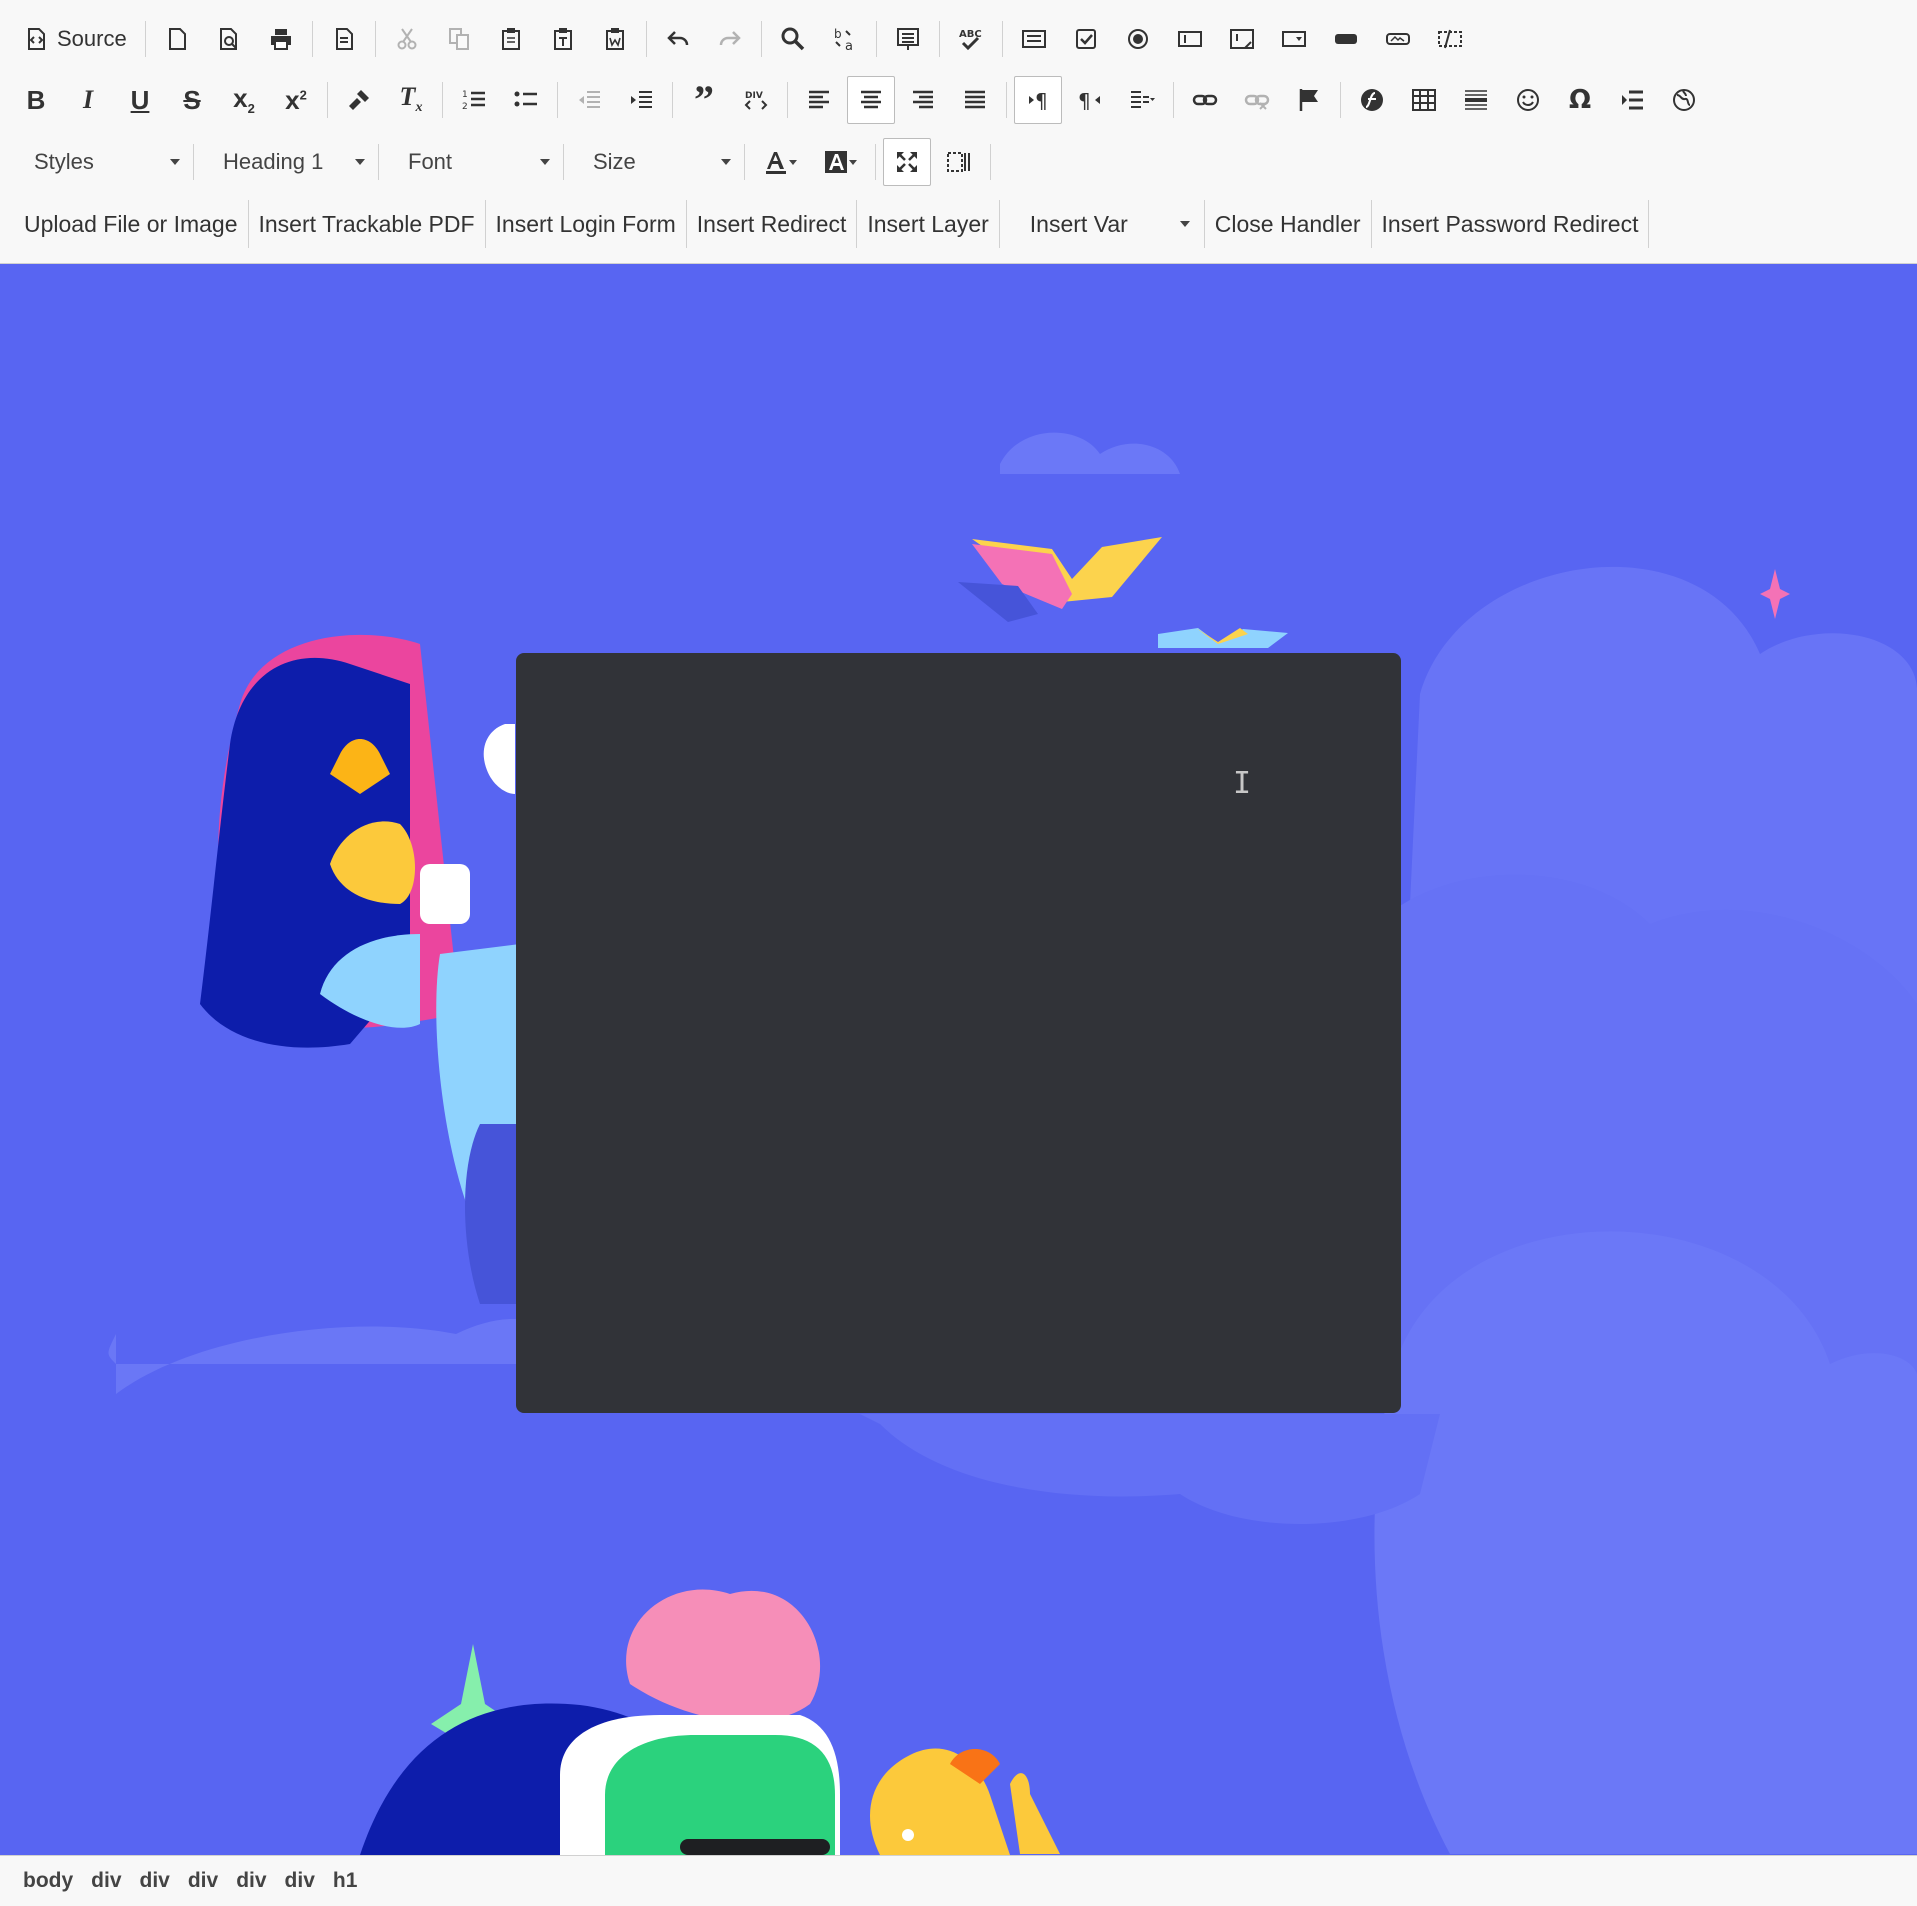  I want to click on insert-redirect-button: Insert Redirect, so click(772, 224).